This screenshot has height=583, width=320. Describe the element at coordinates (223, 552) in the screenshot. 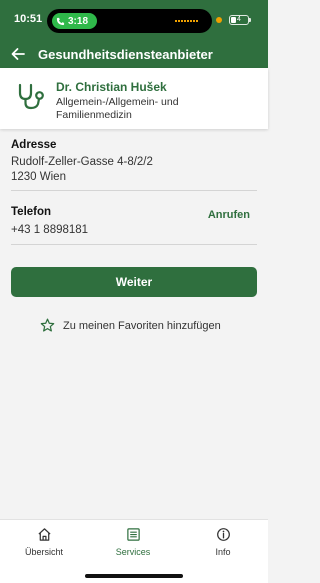

I see `tab-info-label: Info` at that location.